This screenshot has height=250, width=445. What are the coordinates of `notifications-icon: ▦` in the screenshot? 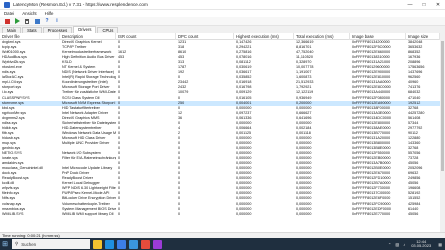 It's located at (440, 244).